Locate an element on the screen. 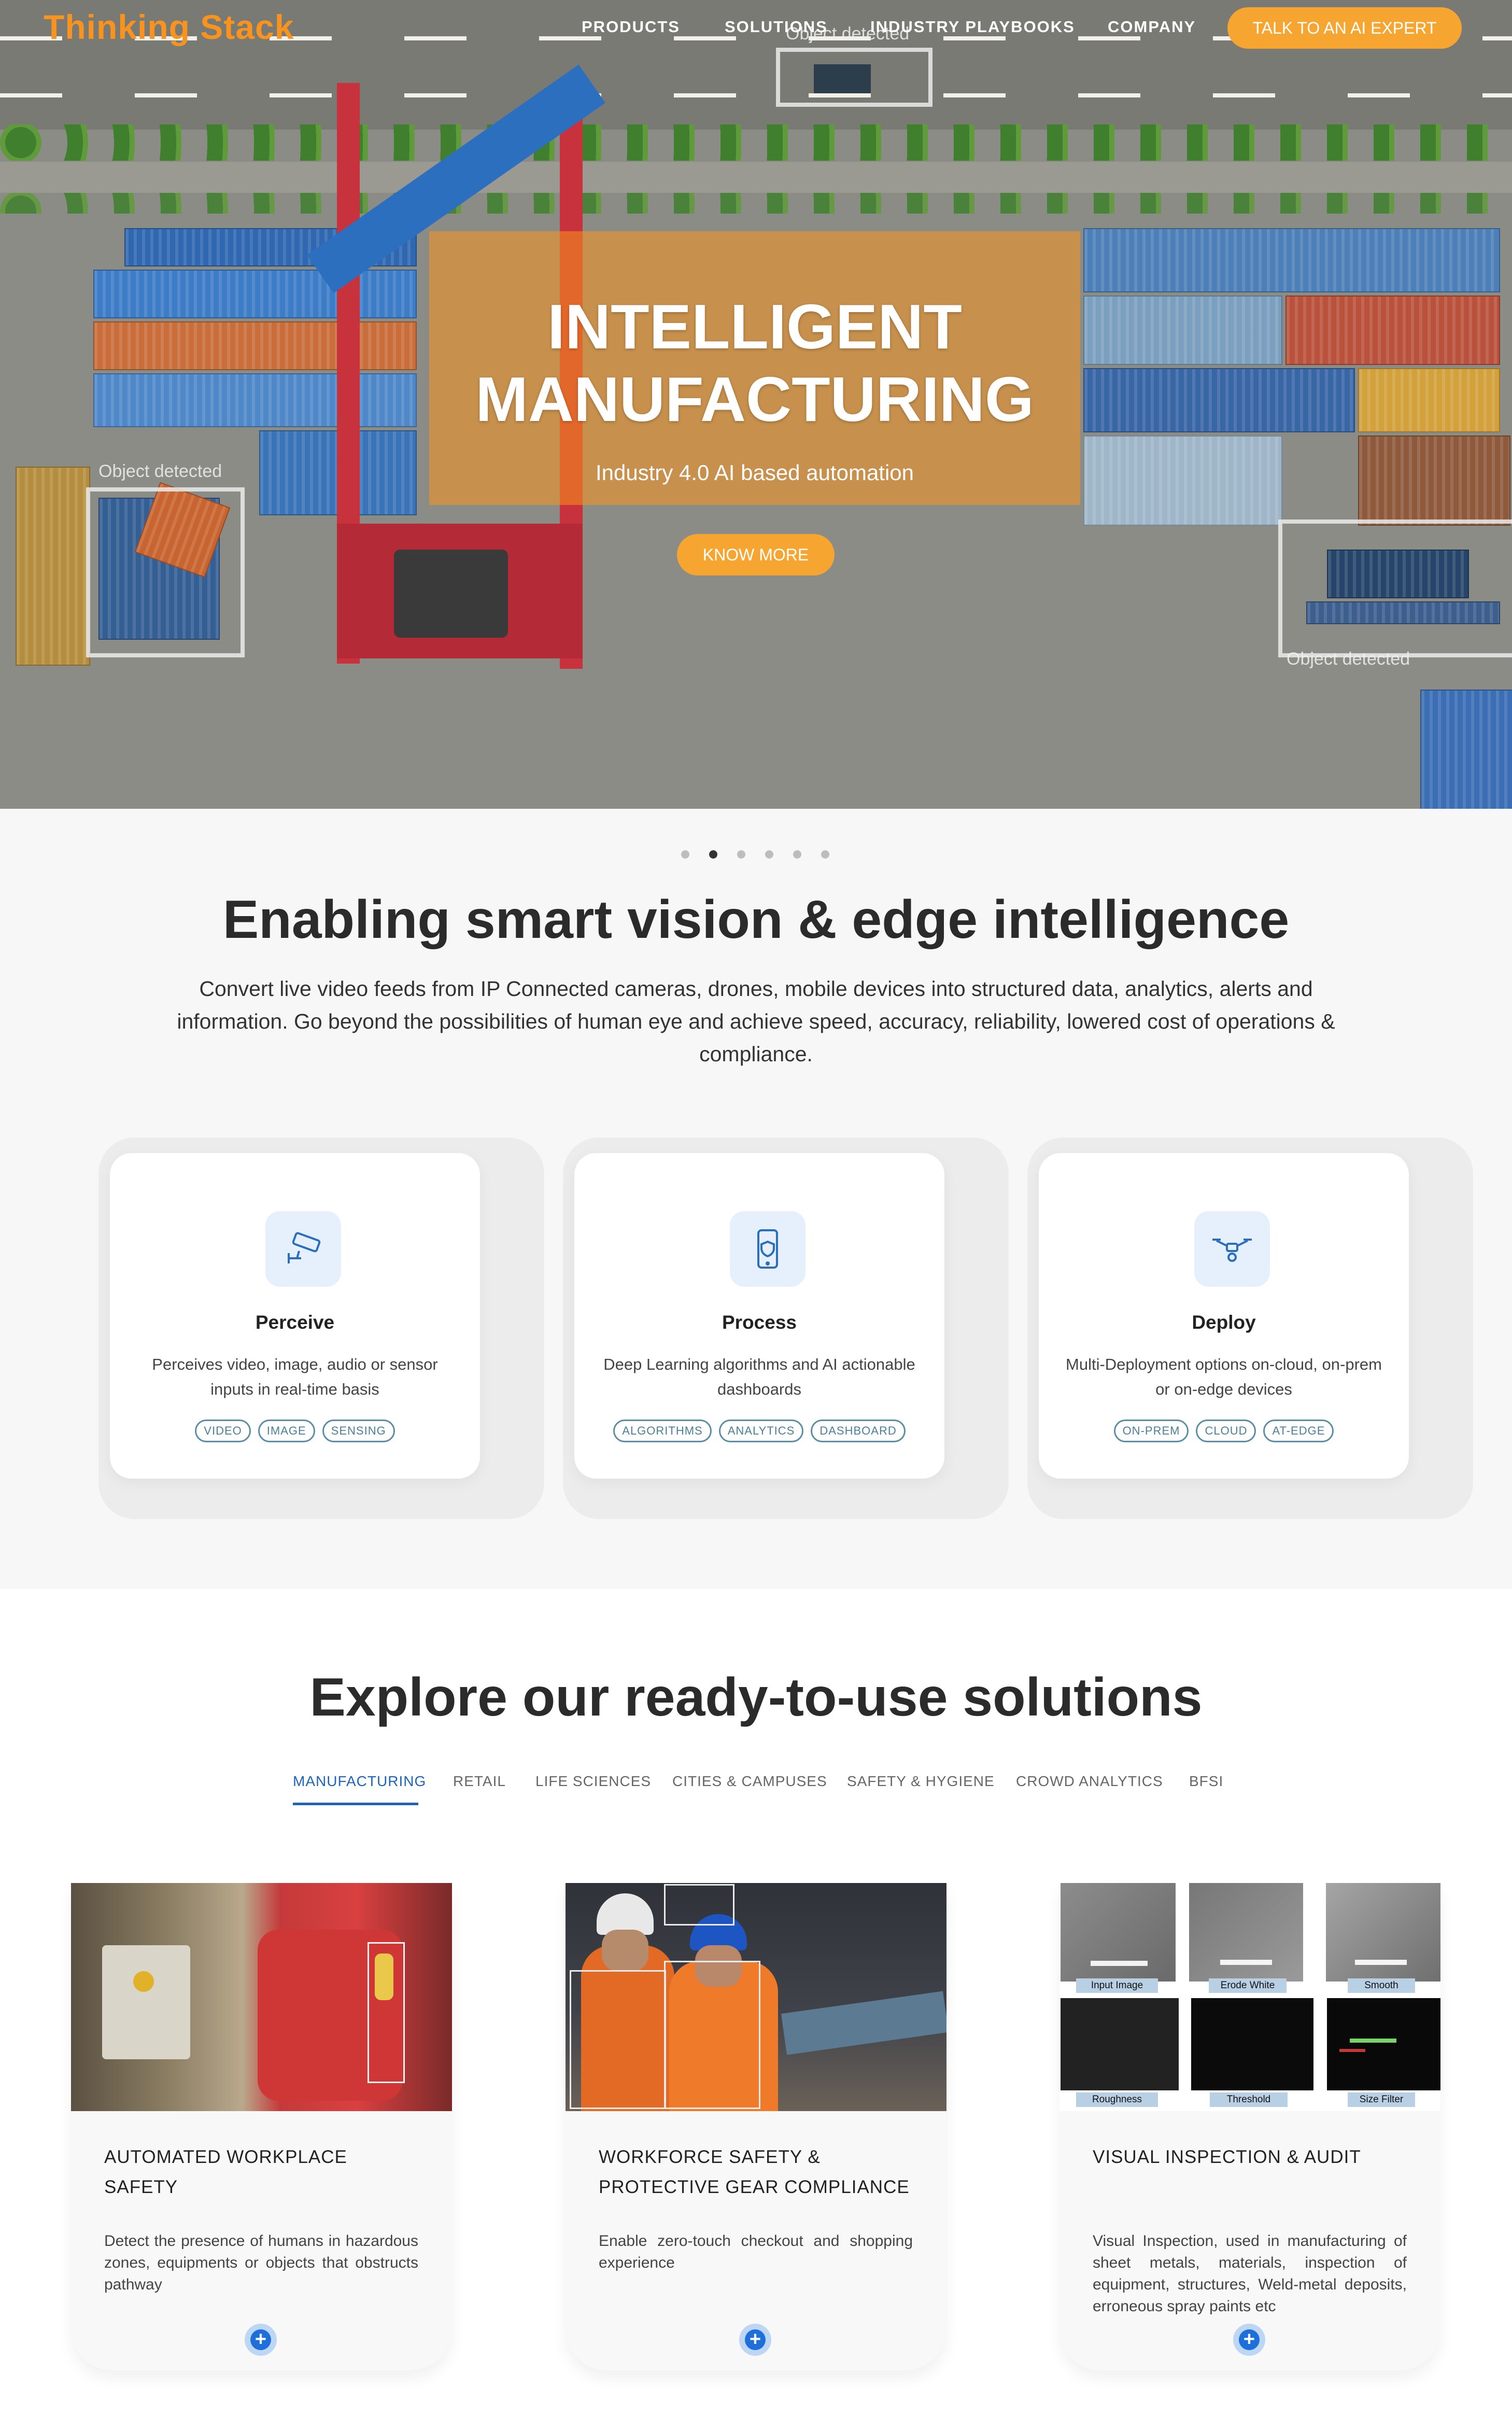 The width and height of the screenshot is (1512, 2431). feature-tags: ON-PREM CLOUD AT-EDGE is located at coordinates (1224, 1431).